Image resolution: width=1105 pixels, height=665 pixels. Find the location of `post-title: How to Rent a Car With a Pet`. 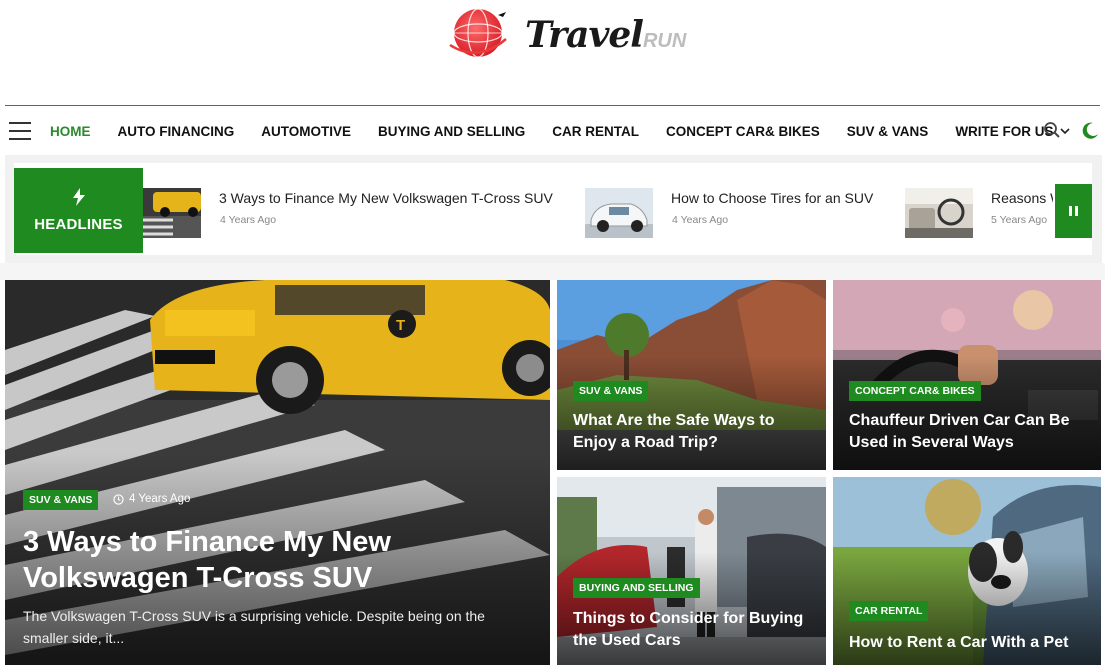

post-title: How to Rent a Car With a Pet is located at coordinates (971, 643).